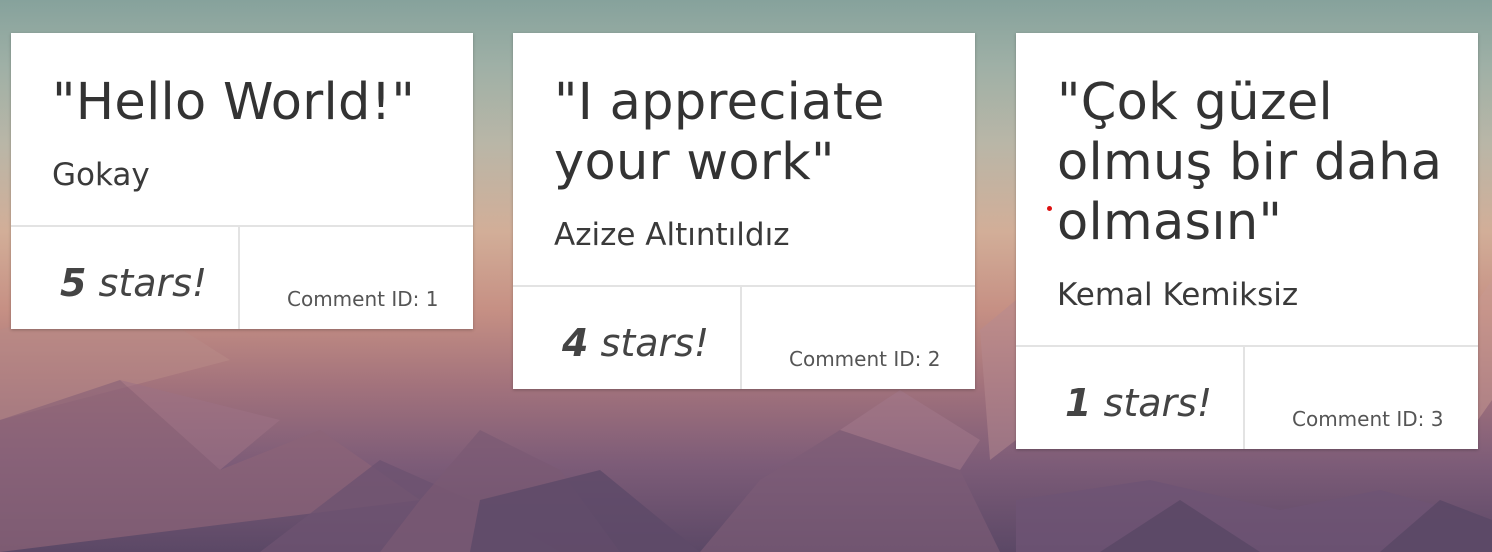  I want to click on stars-rating: 4 stars!, so click(627, 338).